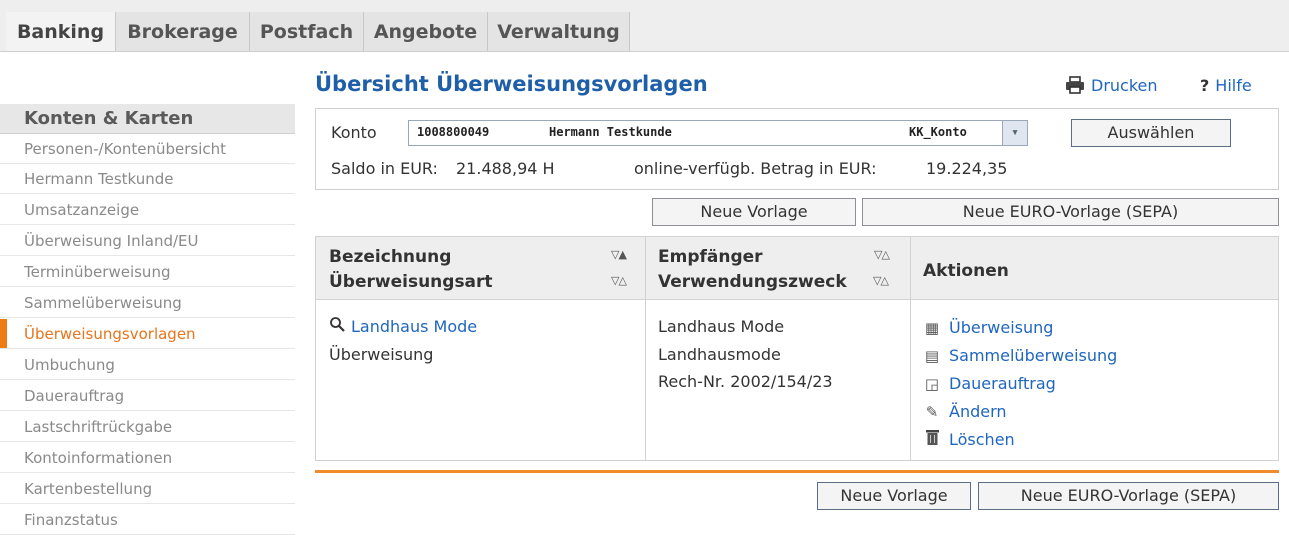 This screenshot has height=535, width=1289. I want to click on new-template-button-bottom: Neue Vorlage, so click(894, 496).